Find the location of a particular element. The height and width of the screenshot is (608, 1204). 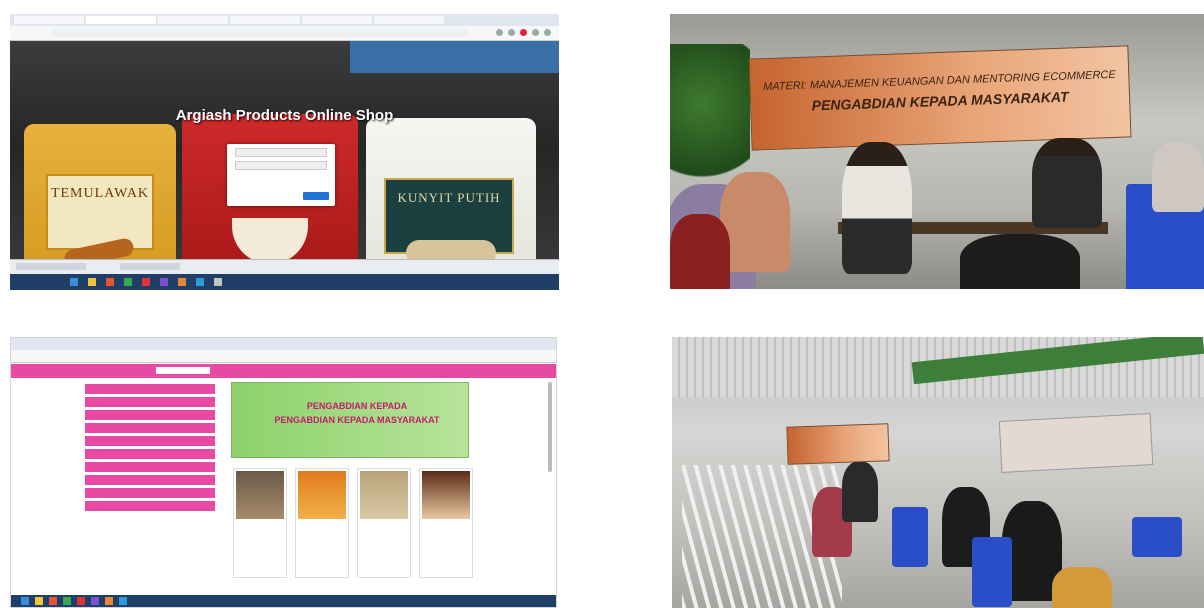

product-cards is located at coordinates (353, 523).